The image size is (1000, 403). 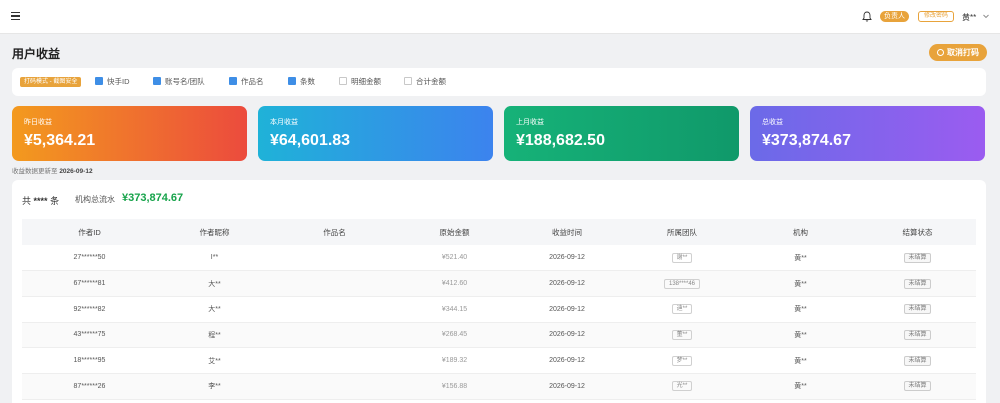 I want to click on updated-date: 2026-09-12, so click(x=76, y=171).